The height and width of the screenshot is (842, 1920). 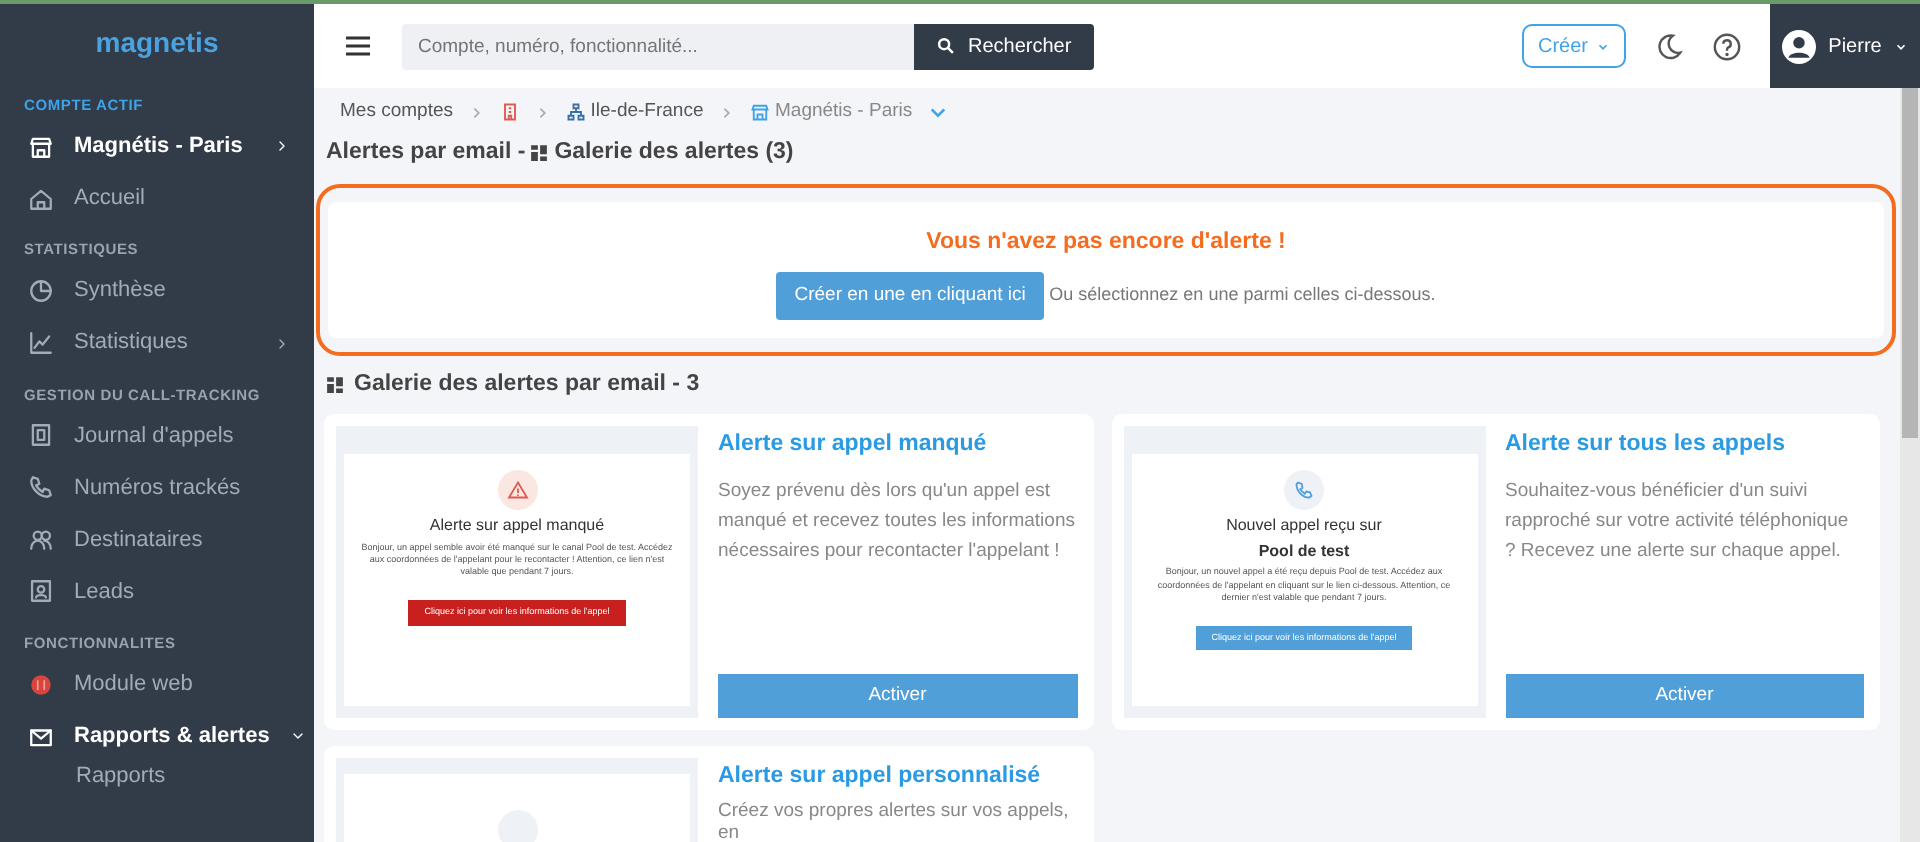 What do you see at coordinates (41, 736) in the screenshot?
I see `envelope-icon` at bounding box center [41, 736].